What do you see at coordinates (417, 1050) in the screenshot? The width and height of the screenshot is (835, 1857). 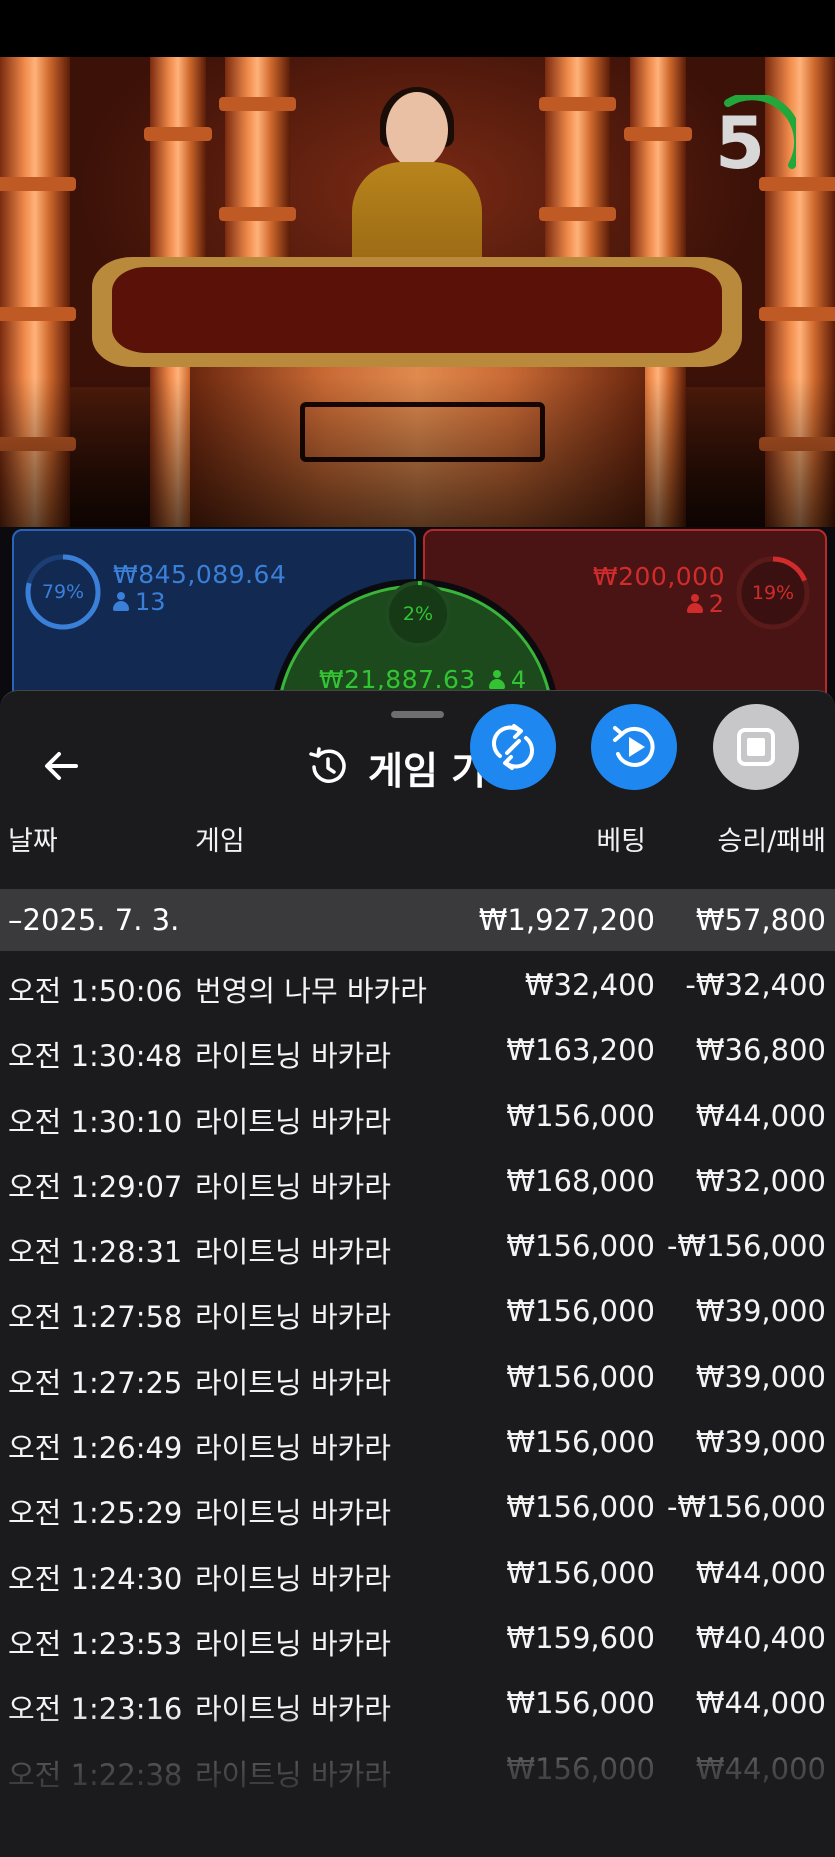 I see `history-row: 오전 1:30:48 라이트닝 바카라 ₩163,200 ₩36,800` at bounding box center [417, 1050].